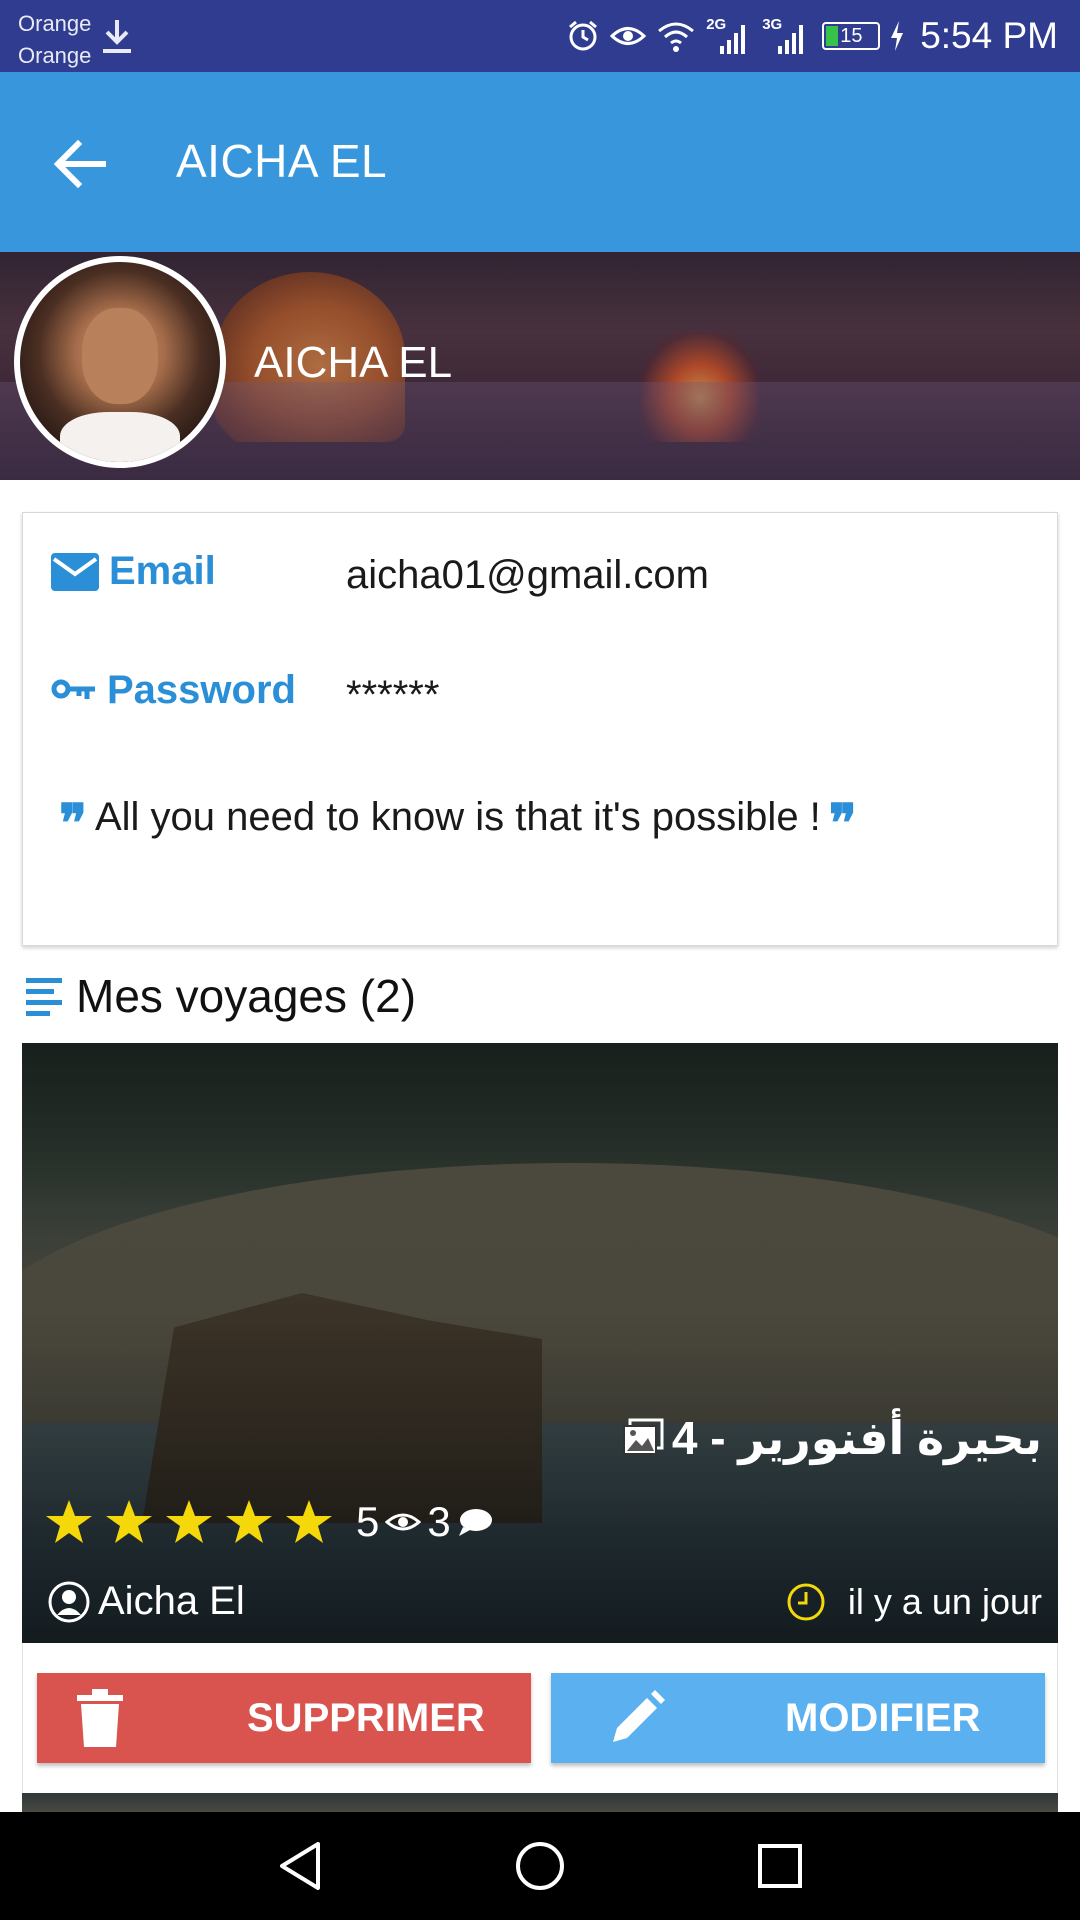 This screenshot has height=1920, width=1080. What do you see at coordinates (73, 689) in the screenshot?
I see `key-icon` at bounding box center [73, 689].